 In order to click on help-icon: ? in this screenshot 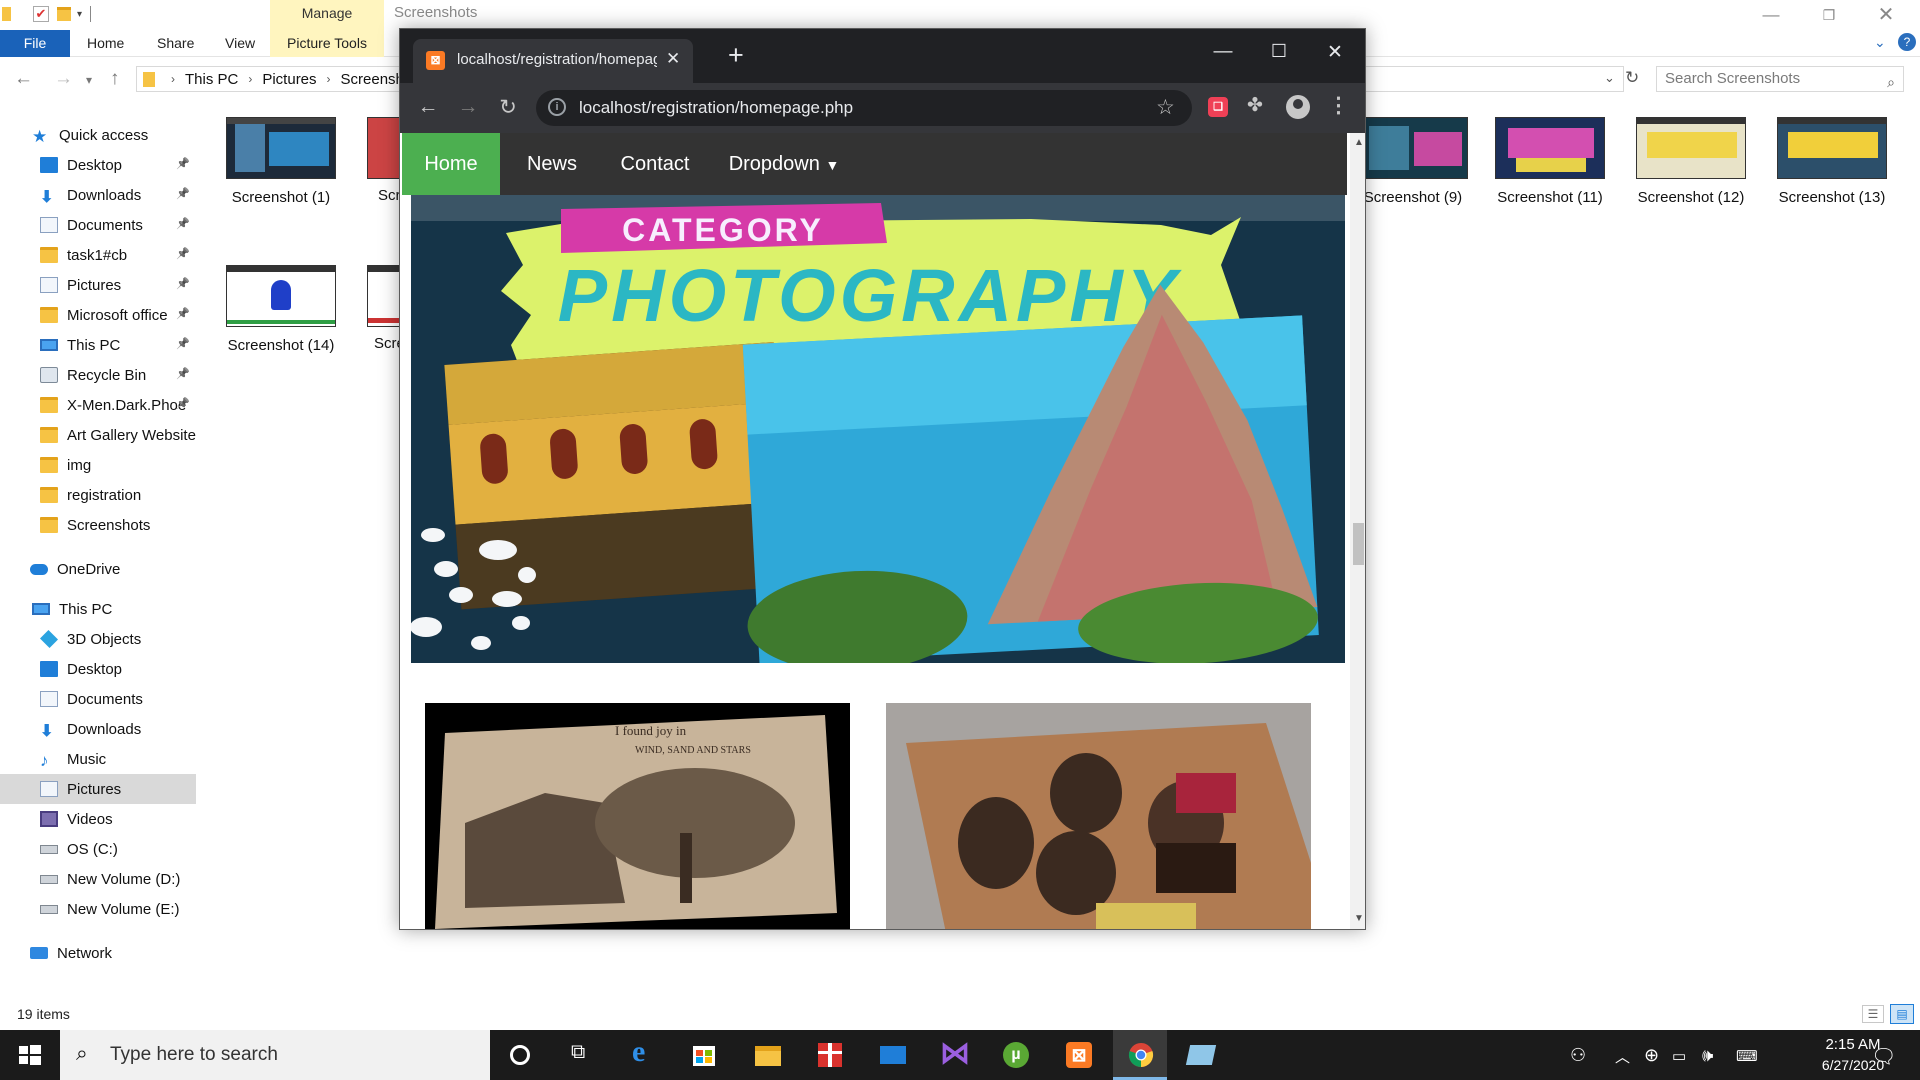, I will do `click(1907, 42)`.